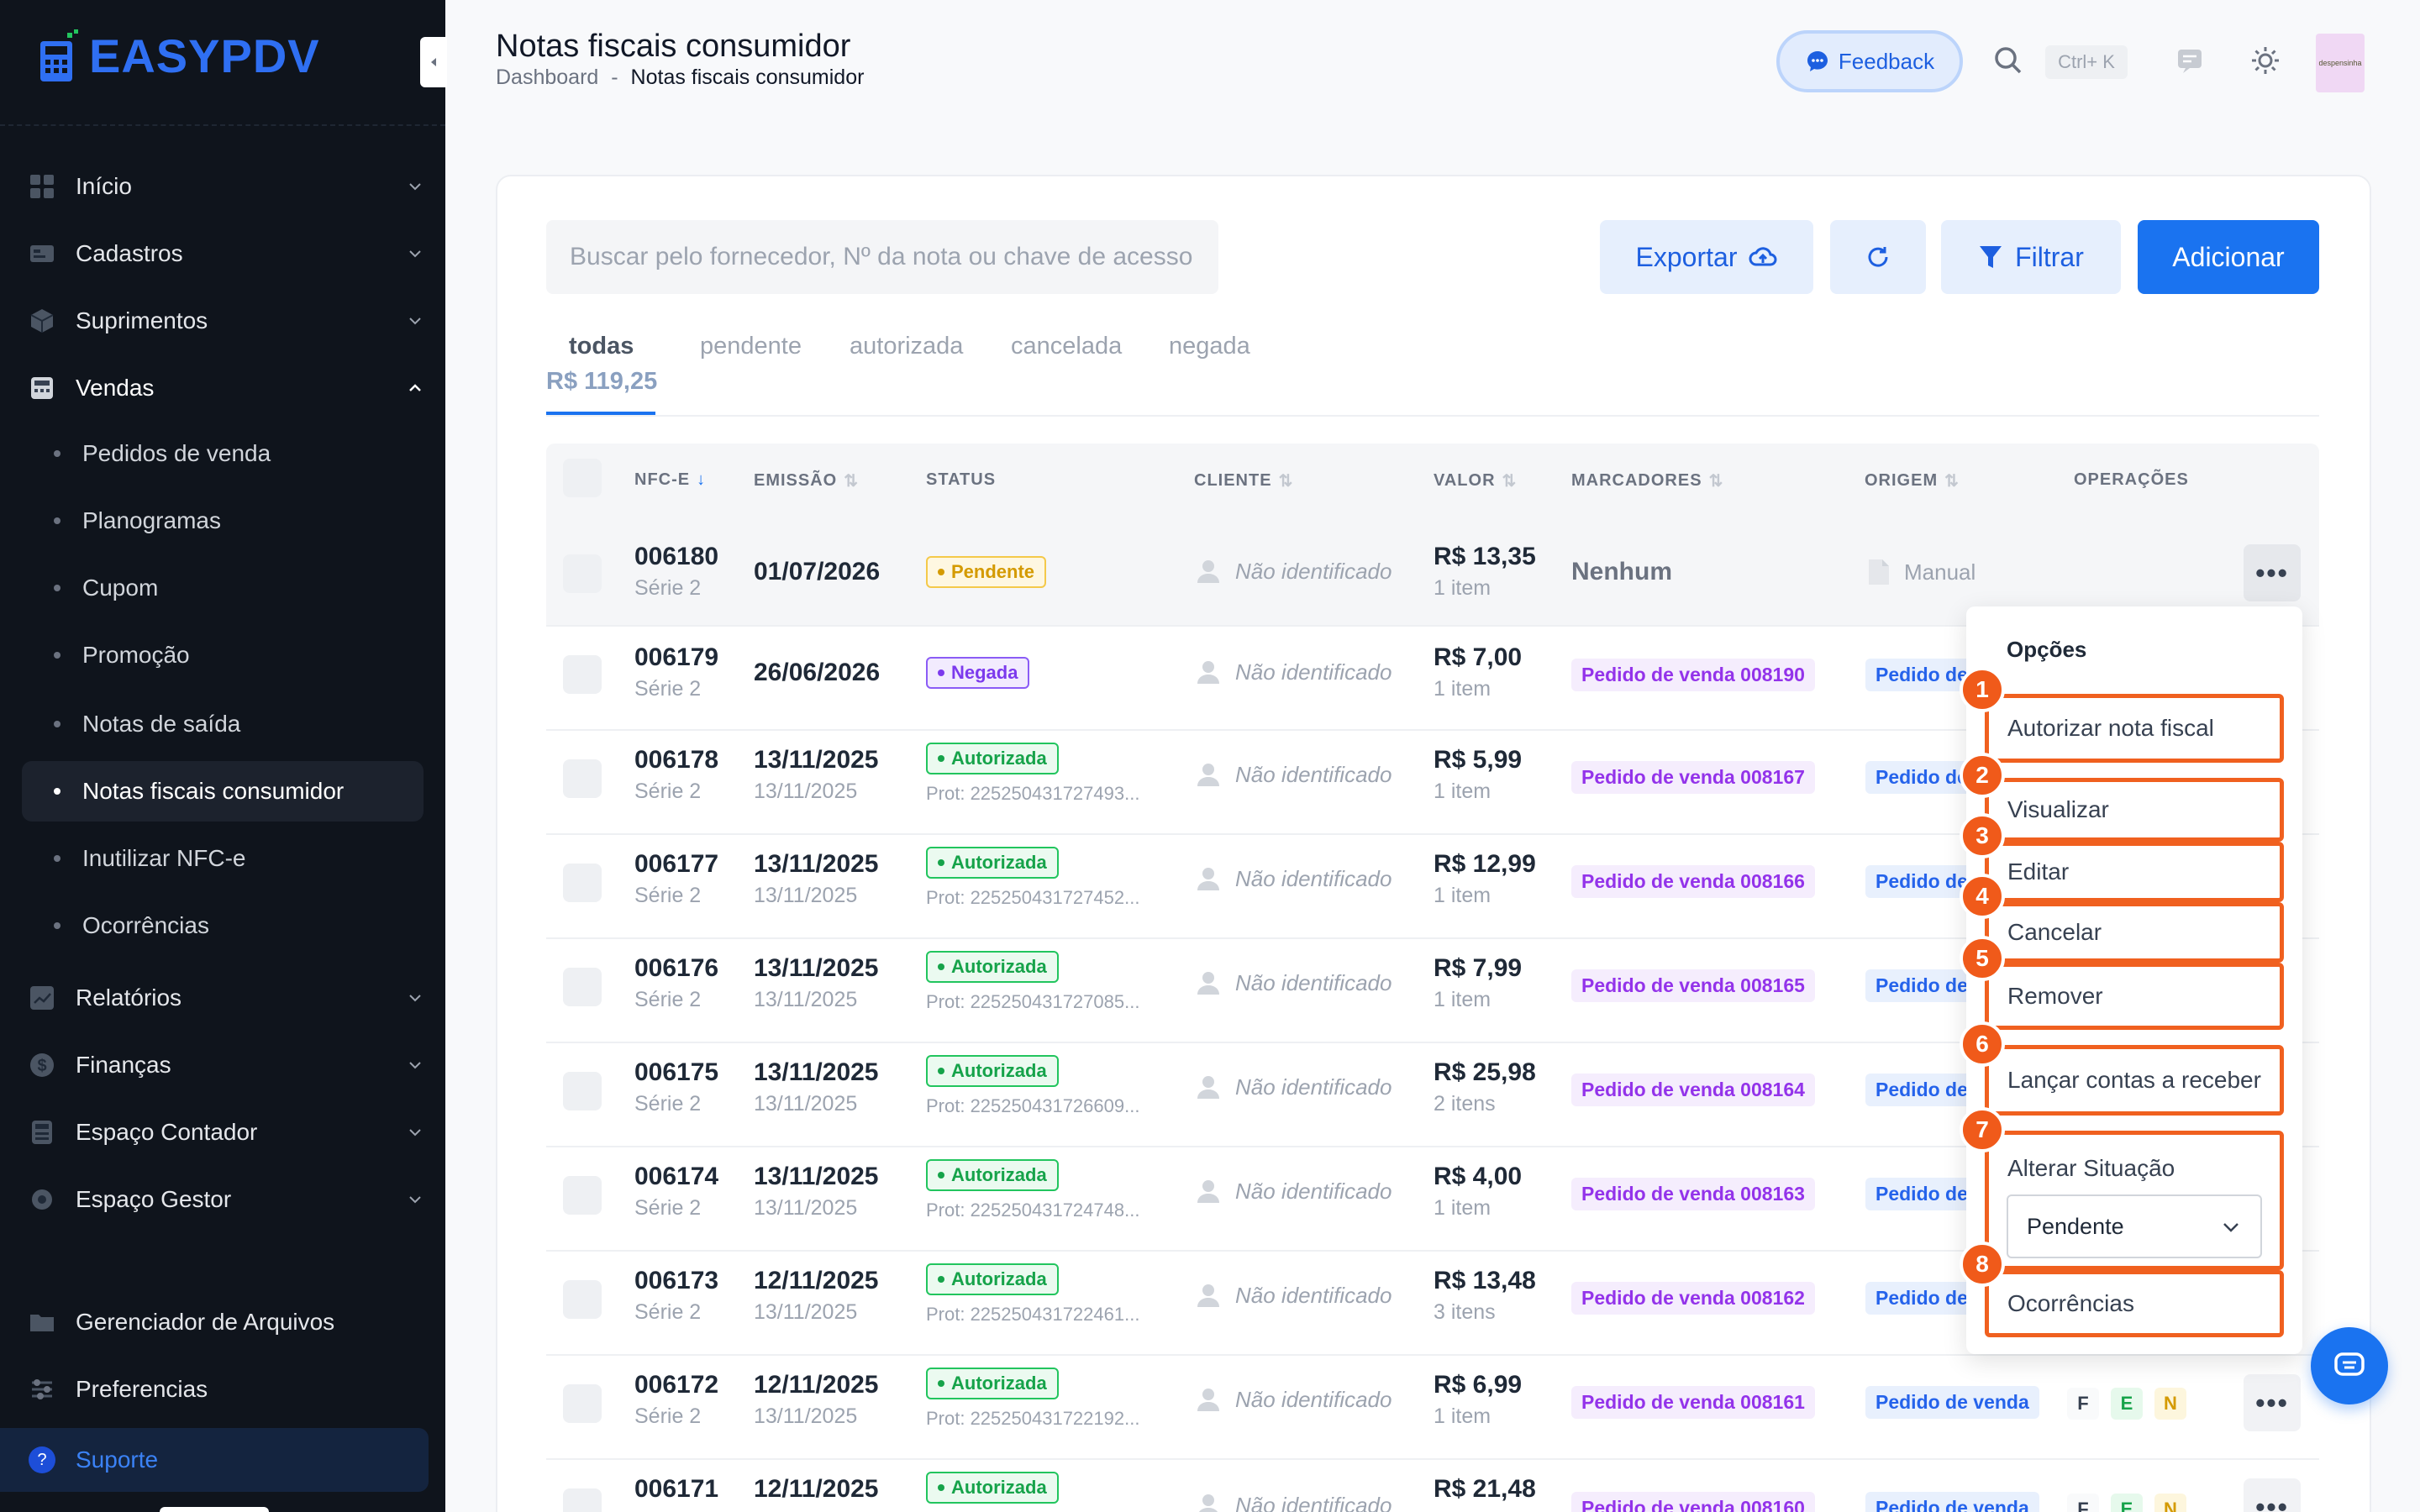 Image resolution: width=2420 pixels, height=1512 pixels. Describe the element at coordinates (226, 1065) in the screenshot. I see `sidebar-item-financas: $ Finanças` at that location.